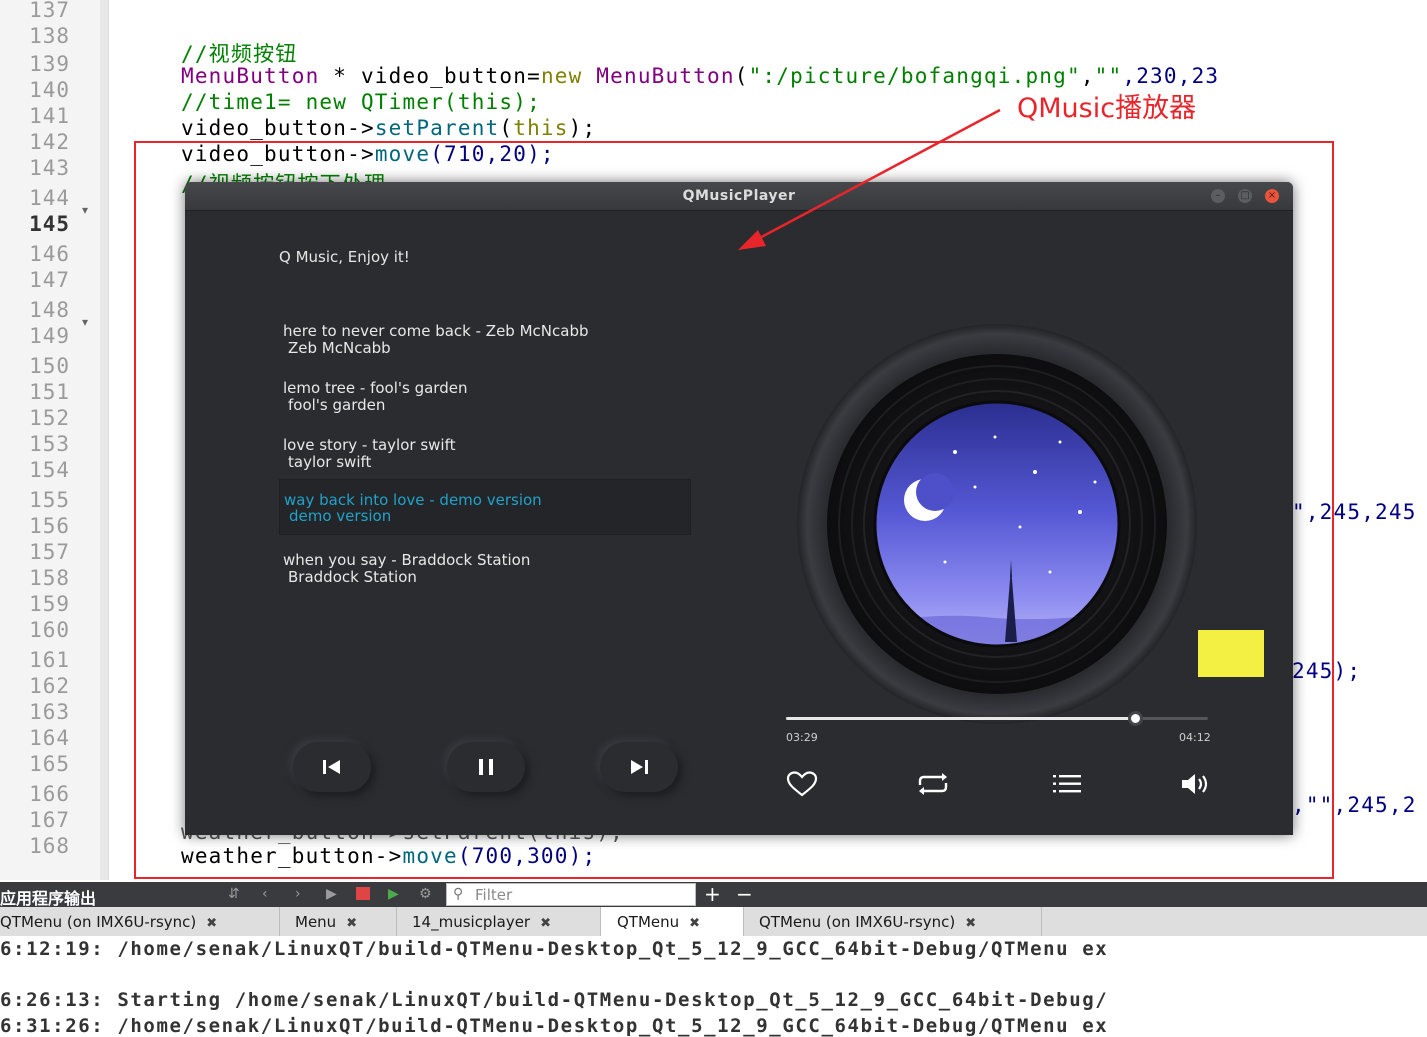 The image size is (1427, 1037). I want to click on line-number: 152, so click(49, 418).